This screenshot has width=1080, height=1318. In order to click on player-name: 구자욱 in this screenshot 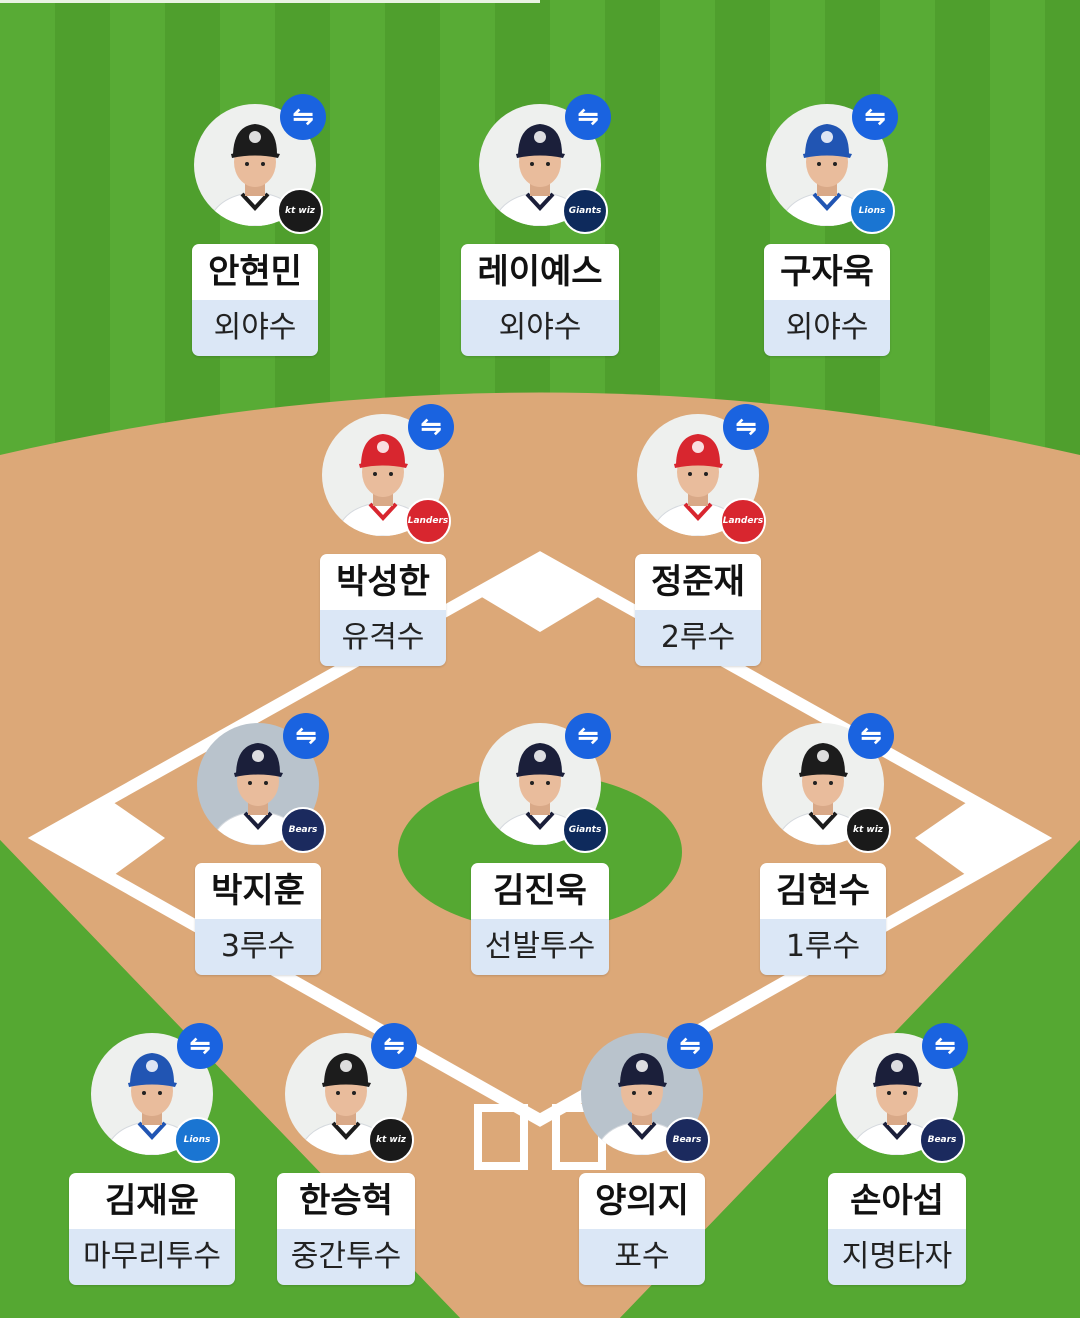, I will do `click(827, 272)`.